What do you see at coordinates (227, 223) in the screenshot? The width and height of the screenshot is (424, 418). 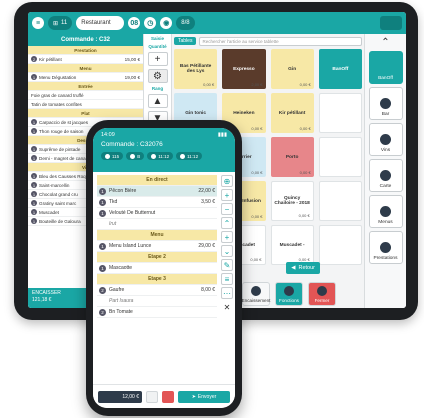 I see `phone-up-button: ⌃` at bounding box center [227, 223].